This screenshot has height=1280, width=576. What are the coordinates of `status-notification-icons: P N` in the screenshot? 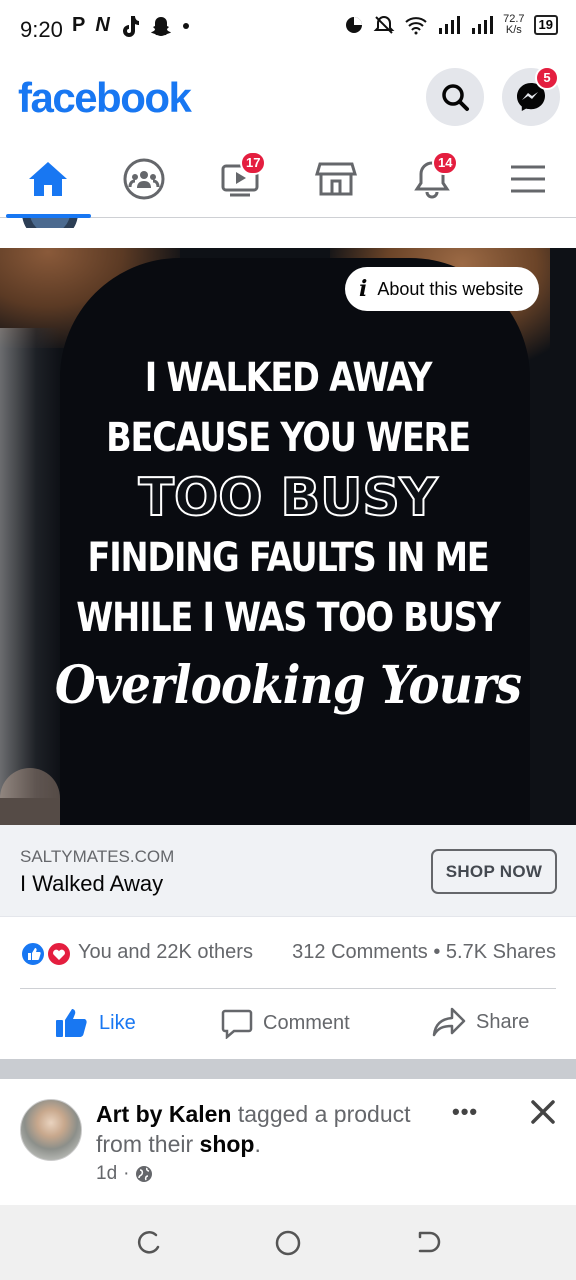 It's located at (131, 25).